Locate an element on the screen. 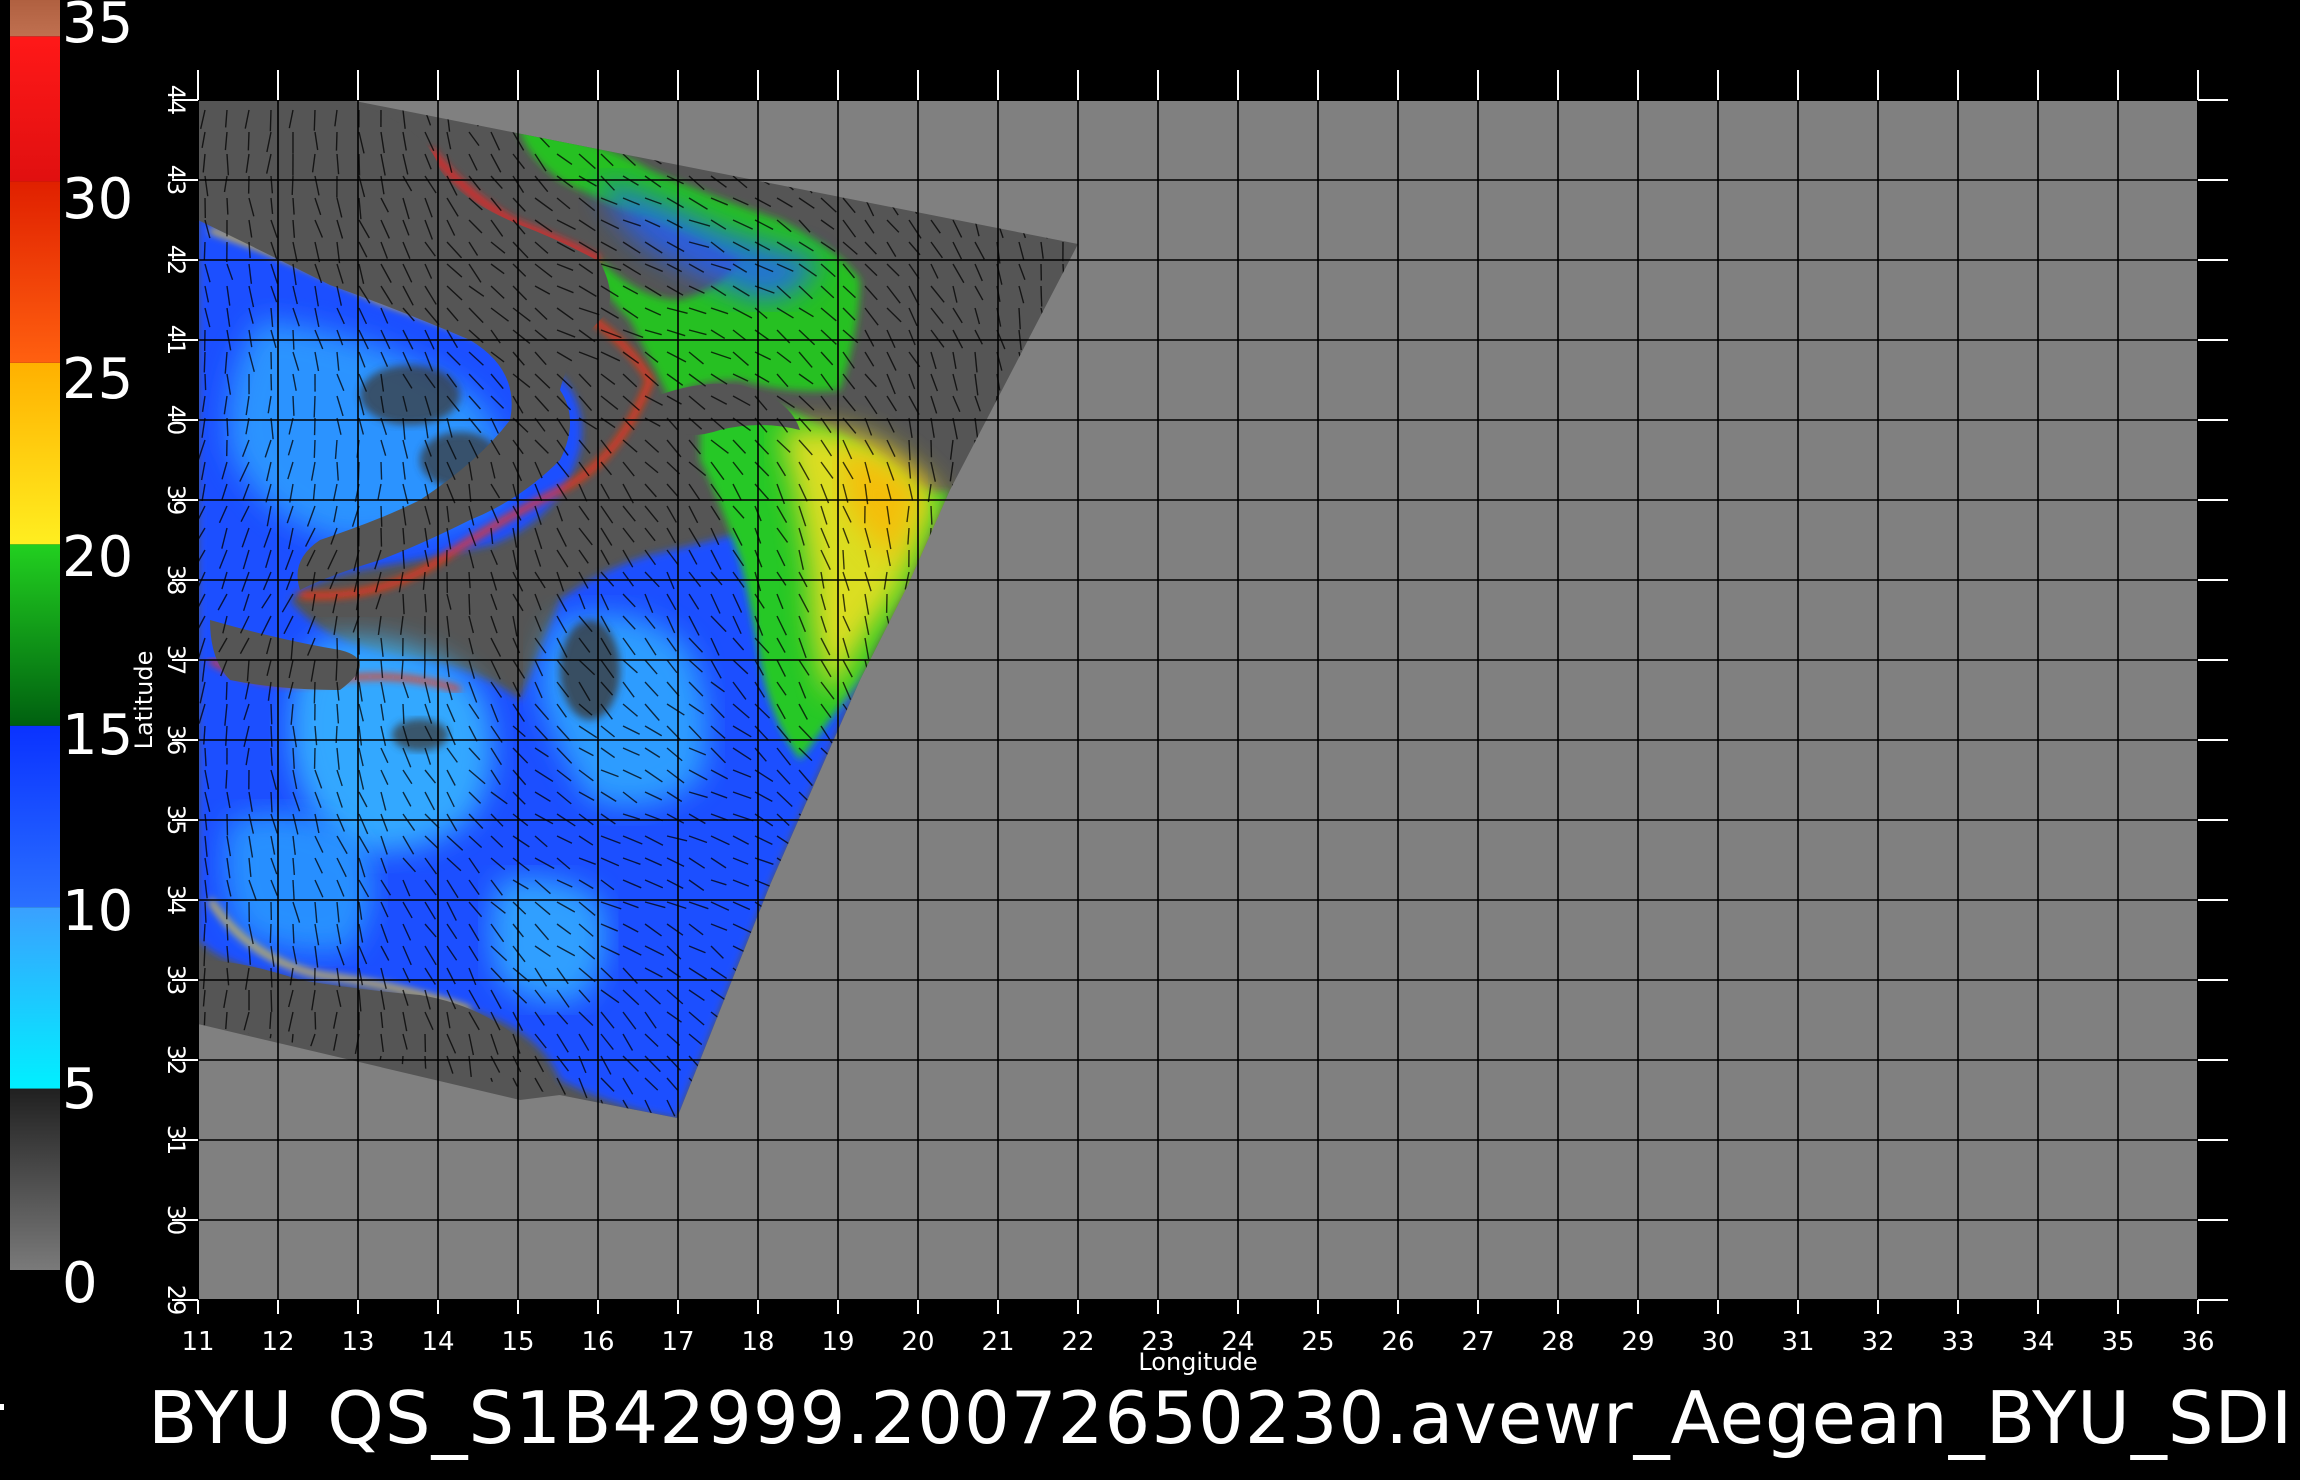  lon-tick-label: 25 is located at coordinates (1317, 1342).